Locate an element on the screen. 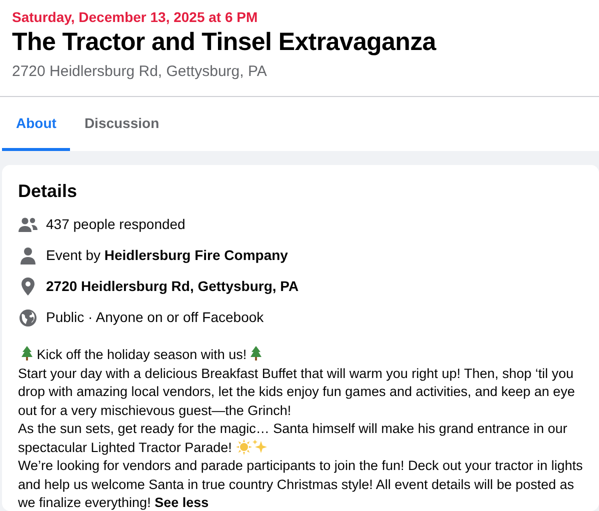 The width and height of the screenshot is (599, 511). see-less-link: See less is located at coordinates (181, 502).